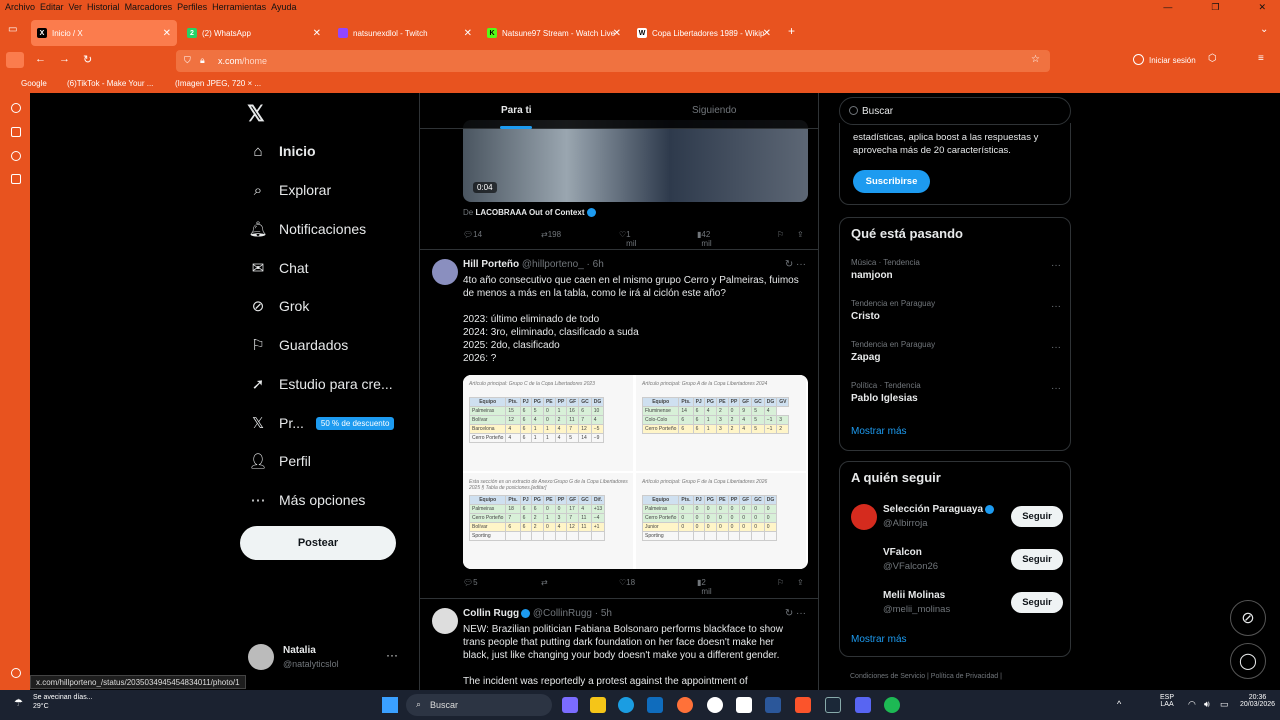 The width and height of the screenshot is (1280, 720). I want to click on trend-item: Política · Tendencia Pablo Iglesias ···, so click(956, 395).